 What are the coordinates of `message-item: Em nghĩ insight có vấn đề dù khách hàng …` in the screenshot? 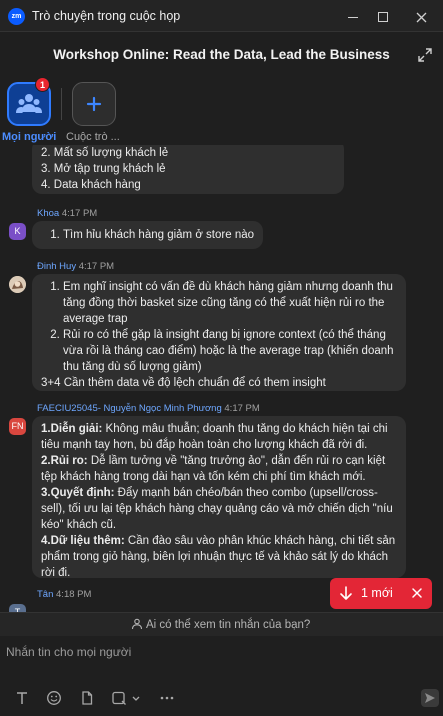 It's located at (230, 303).